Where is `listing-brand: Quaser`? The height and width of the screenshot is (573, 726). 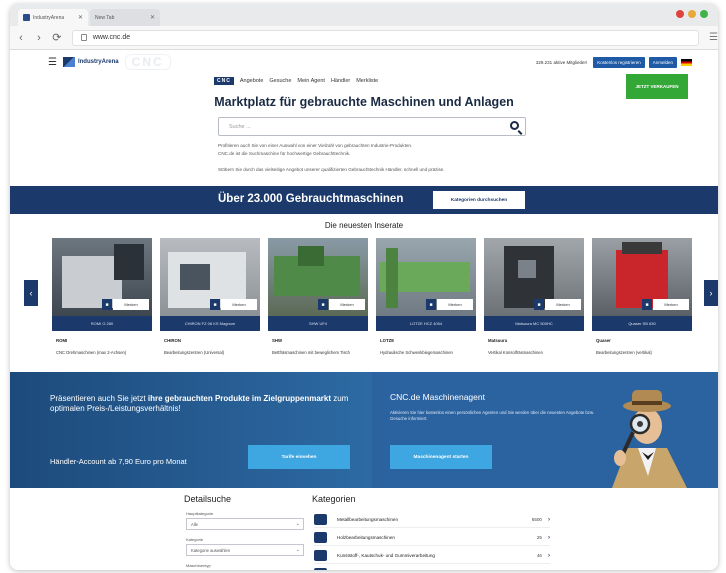
listing-brand: Quaser is located at coordinates (603, 340).